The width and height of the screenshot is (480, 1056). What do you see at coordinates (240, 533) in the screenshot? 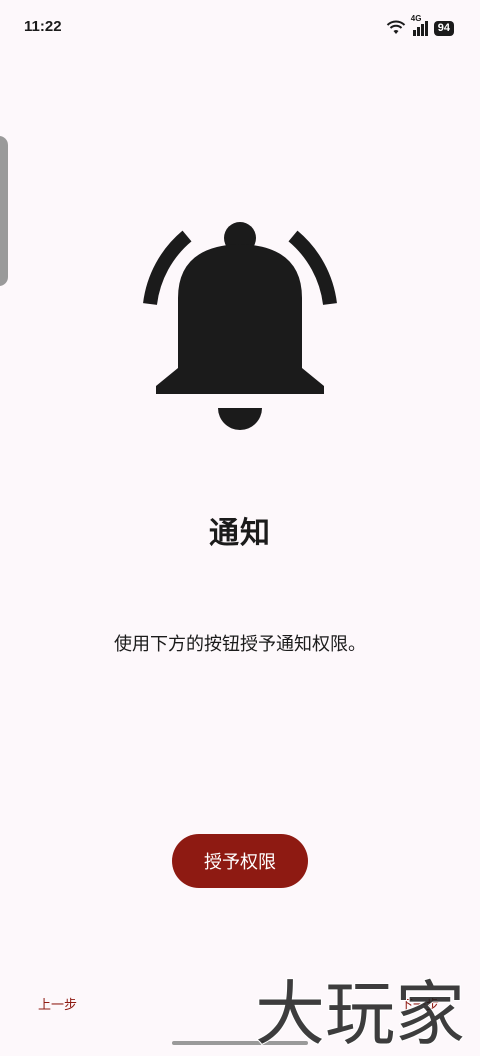
I see `page-title: 通知` at bounding box center [240, 533].